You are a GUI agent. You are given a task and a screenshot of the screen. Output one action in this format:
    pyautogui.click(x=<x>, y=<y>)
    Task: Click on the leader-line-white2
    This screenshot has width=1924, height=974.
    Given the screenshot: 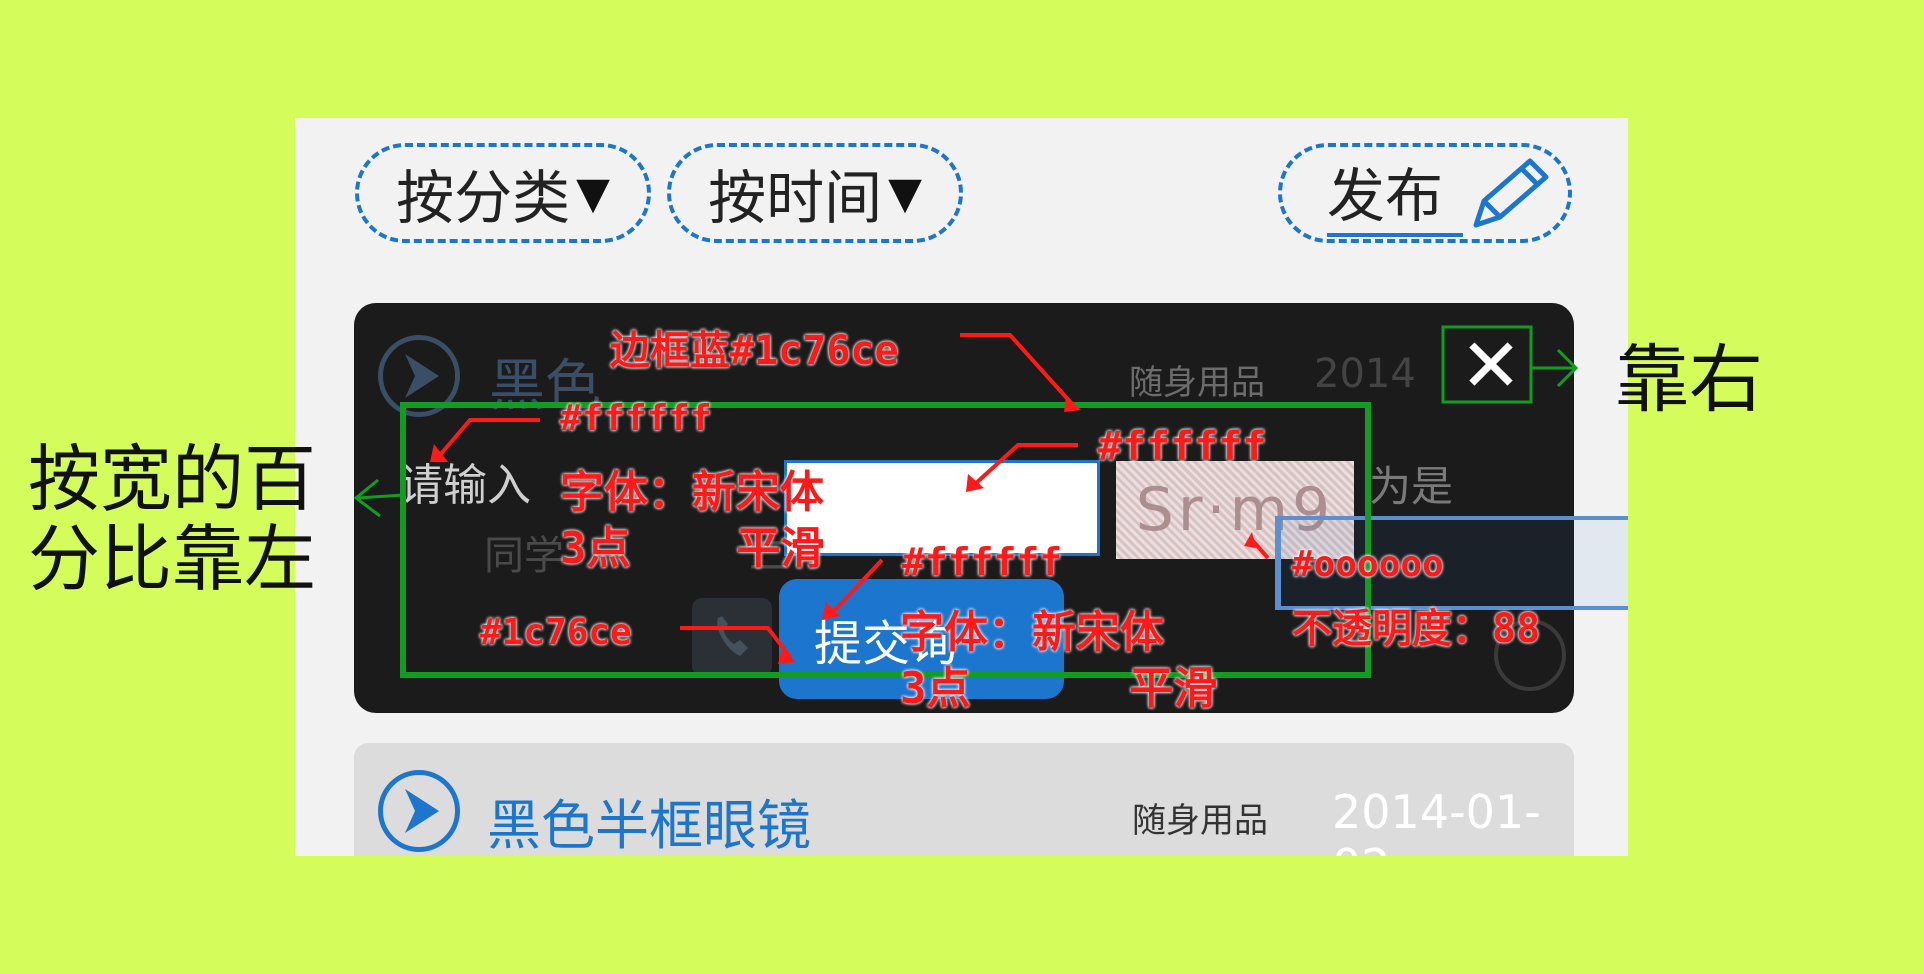 What is the action you would take?
    pyautogui.click(x=1025, y=464)
    